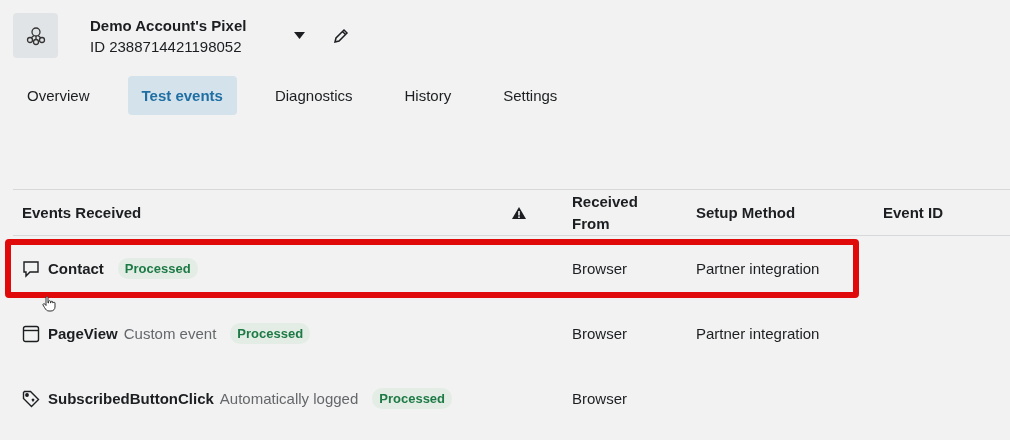  What do you see at coordinates (530, 95) in the screenshot?
I see `tab: Settings` at bounding box center [530, 95].